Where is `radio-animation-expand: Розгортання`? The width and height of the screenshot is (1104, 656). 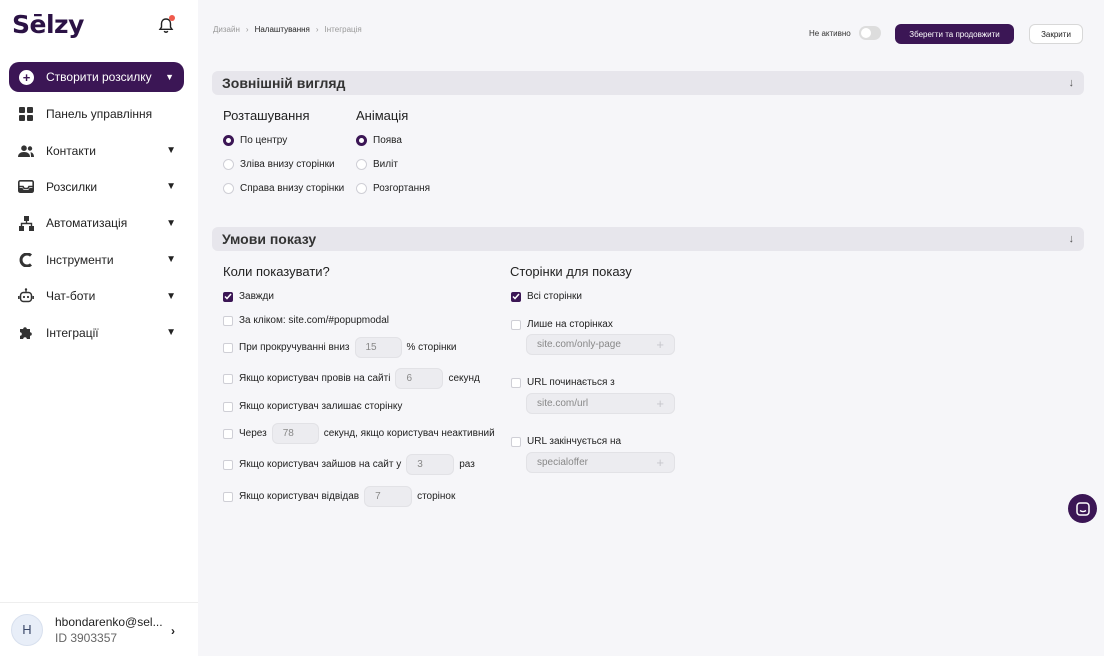
radio-animation-expand: Розгортання is located at coordinates (393, 188).